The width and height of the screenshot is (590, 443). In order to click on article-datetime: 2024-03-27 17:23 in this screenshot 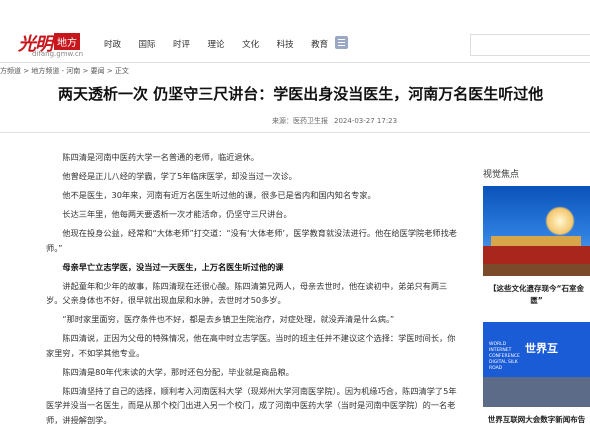, I will do `click(366, 121)`.